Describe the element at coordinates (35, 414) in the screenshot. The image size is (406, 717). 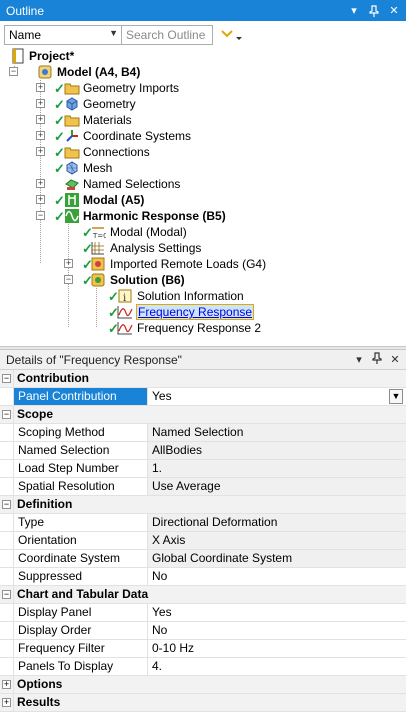
I see `section-label: Scope` at that location.